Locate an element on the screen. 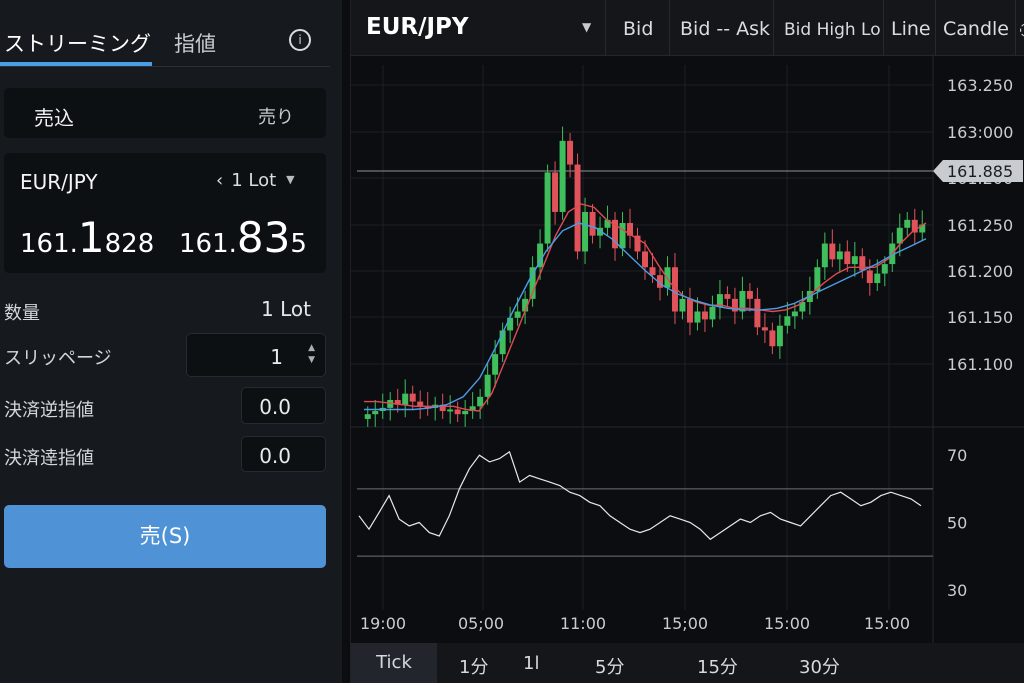 This screenshot has width=1024, height=683. oscillator-line is located at coordinates (640, 495).